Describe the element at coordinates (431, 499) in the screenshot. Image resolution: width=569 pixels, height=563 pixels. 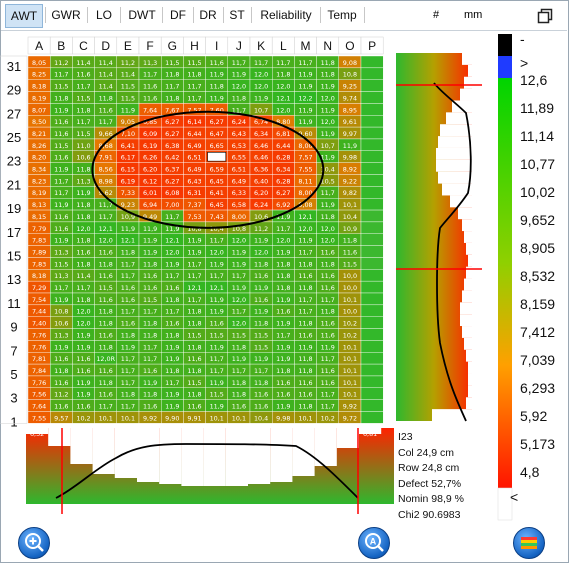
I see `info-nomin: Nomin 98,9 %` at that location.